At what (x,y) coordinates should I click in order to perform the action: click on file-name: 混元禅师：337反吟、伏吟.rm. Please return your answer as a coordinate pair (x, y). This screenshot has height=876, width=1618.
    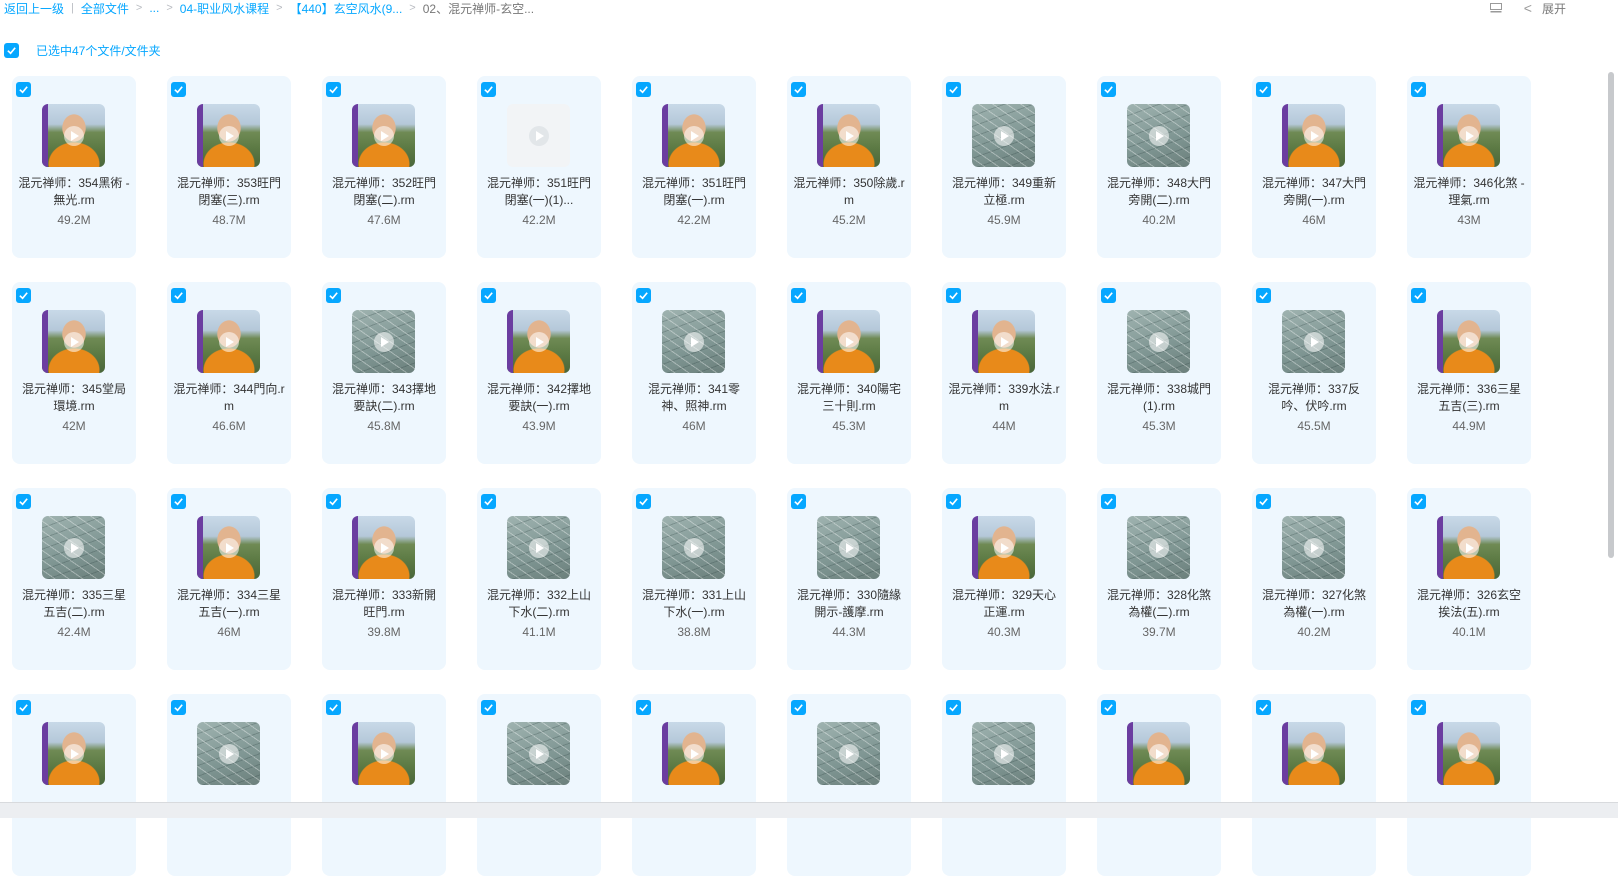
    Looking at the image, I should click on (1314, 398).